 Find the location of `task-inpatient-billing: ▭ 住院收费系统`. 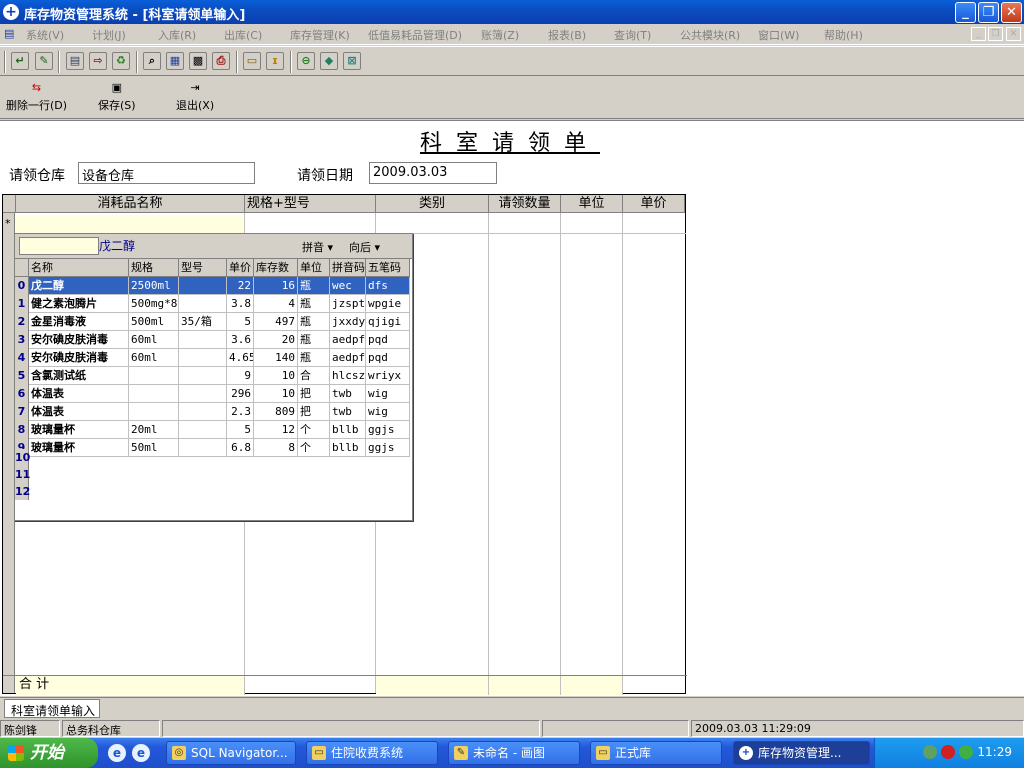

task-inpatient-billing: ▭ 住院收费系统 is located at coordinates (372, 753).